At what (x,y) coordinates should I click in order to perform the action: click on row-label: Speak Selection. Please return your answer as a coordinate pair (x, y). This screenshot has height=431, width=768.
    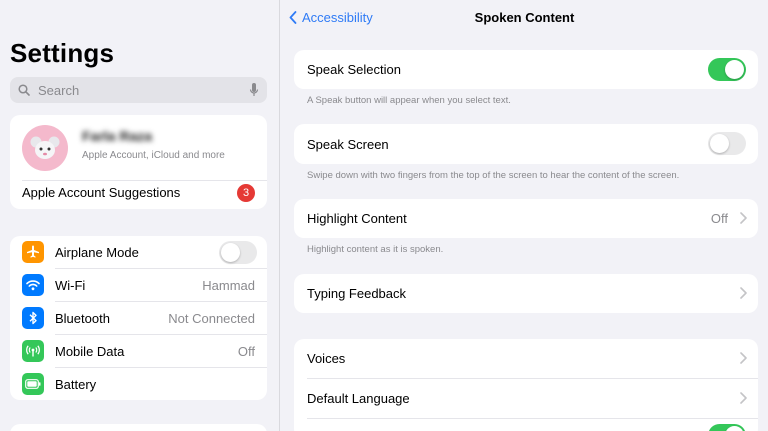
    Looking at the image, I should click on (354, 69).